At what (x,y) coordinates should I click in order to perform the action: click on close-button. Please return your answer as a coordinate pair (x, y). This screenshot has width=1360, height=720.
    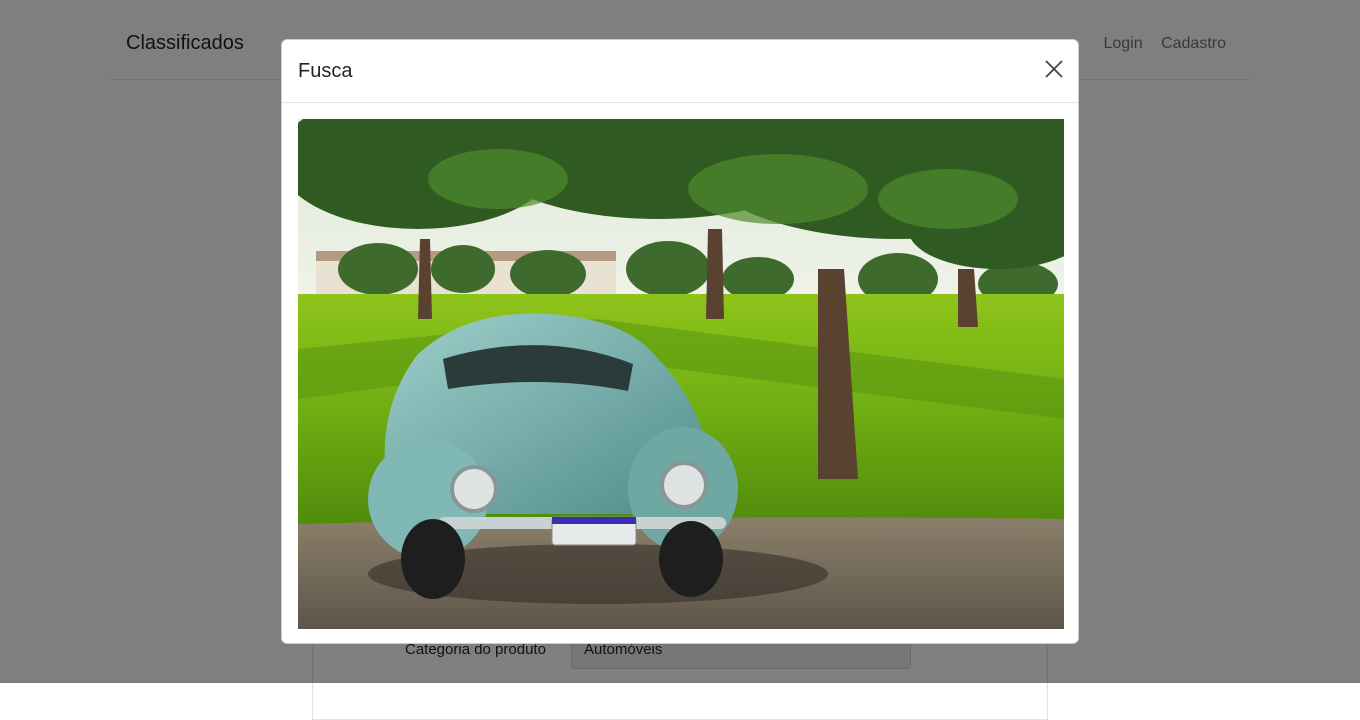
    Looking at the image, I should click on (1054, 69).